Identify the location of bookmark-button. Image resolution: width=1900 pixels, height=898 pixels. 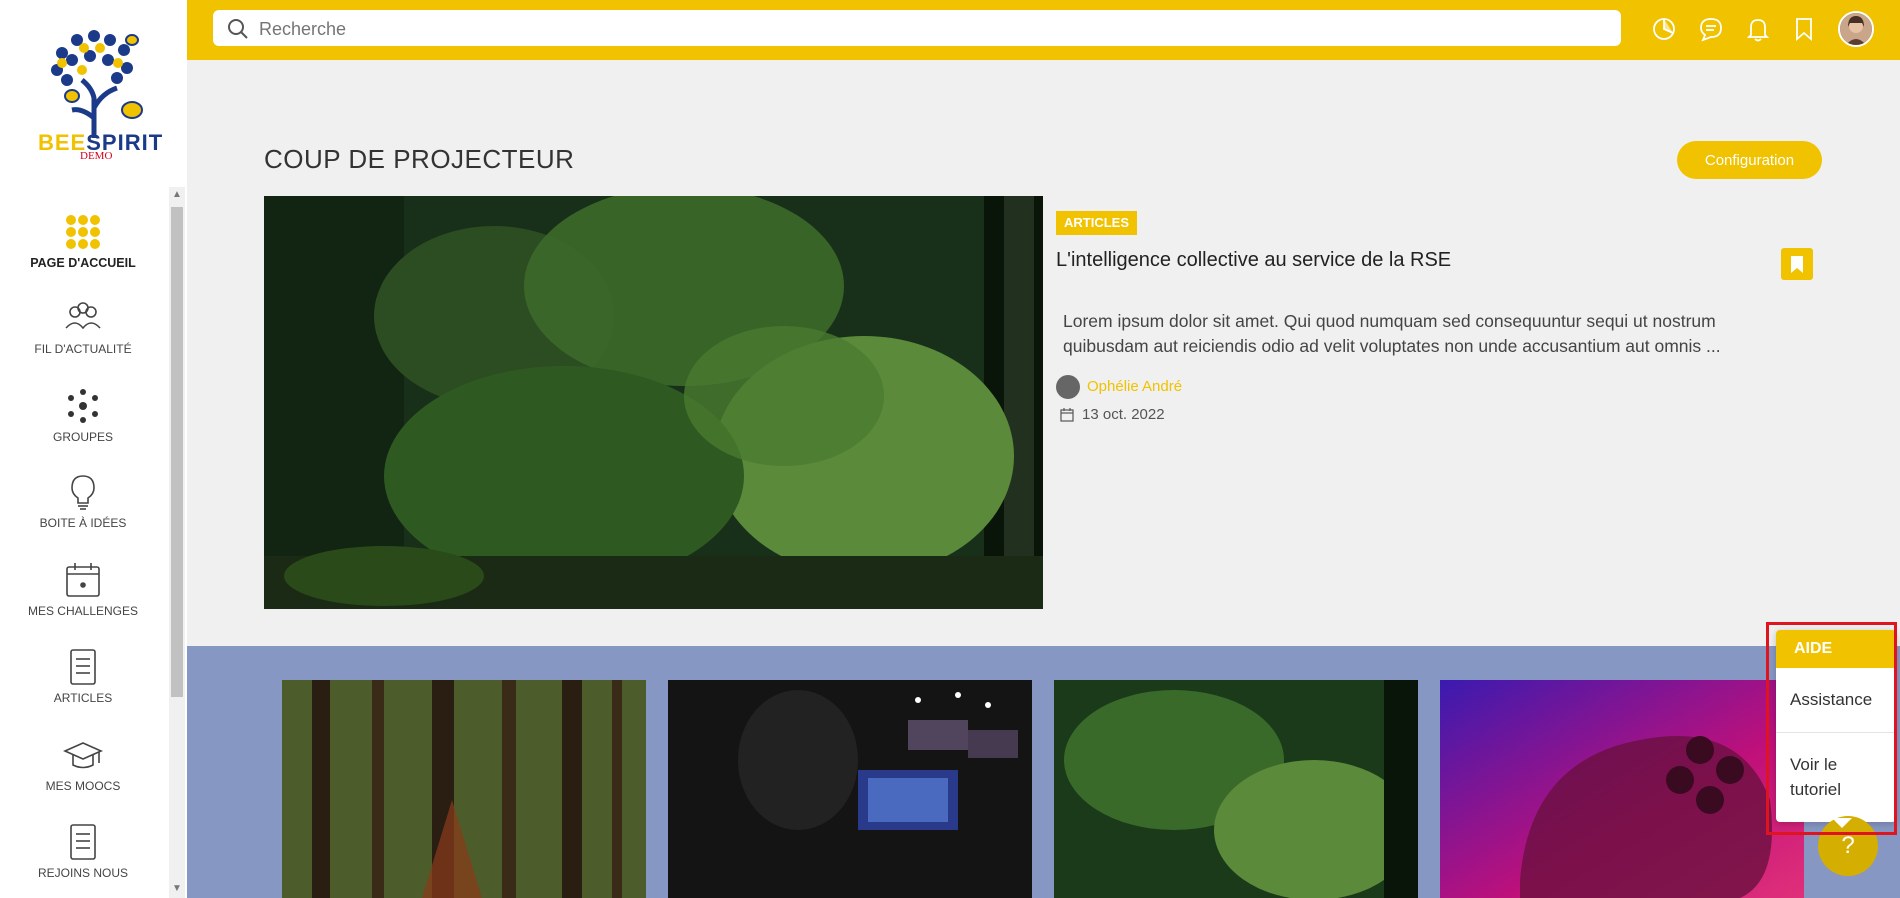
(1797, 264).